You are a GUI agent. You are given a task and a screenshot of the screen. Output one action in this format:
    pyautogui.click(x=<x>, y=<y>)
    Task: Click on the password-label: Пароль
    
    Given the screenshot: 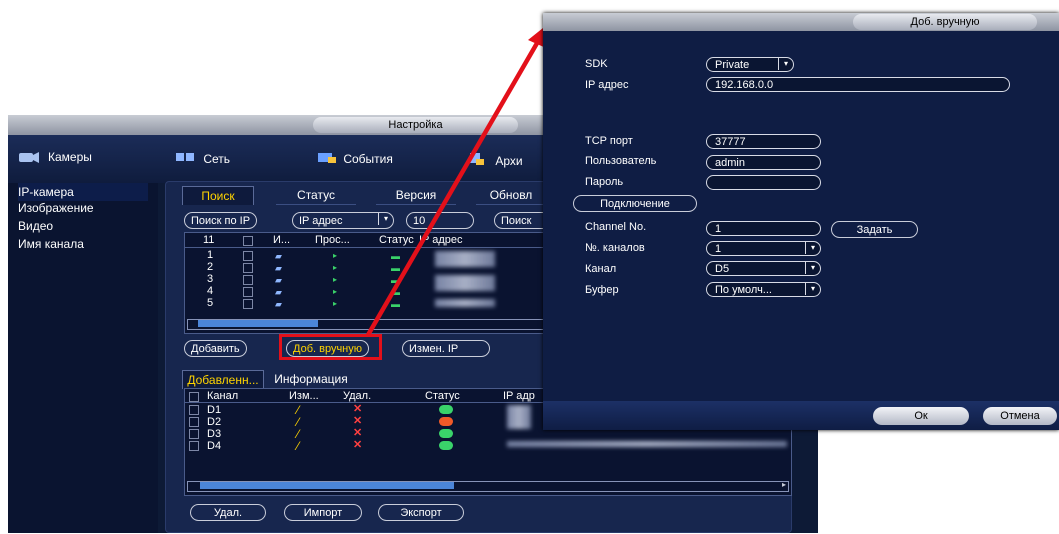 What is the action you would take?
    pyautogui.click(x=604, y=182)
    